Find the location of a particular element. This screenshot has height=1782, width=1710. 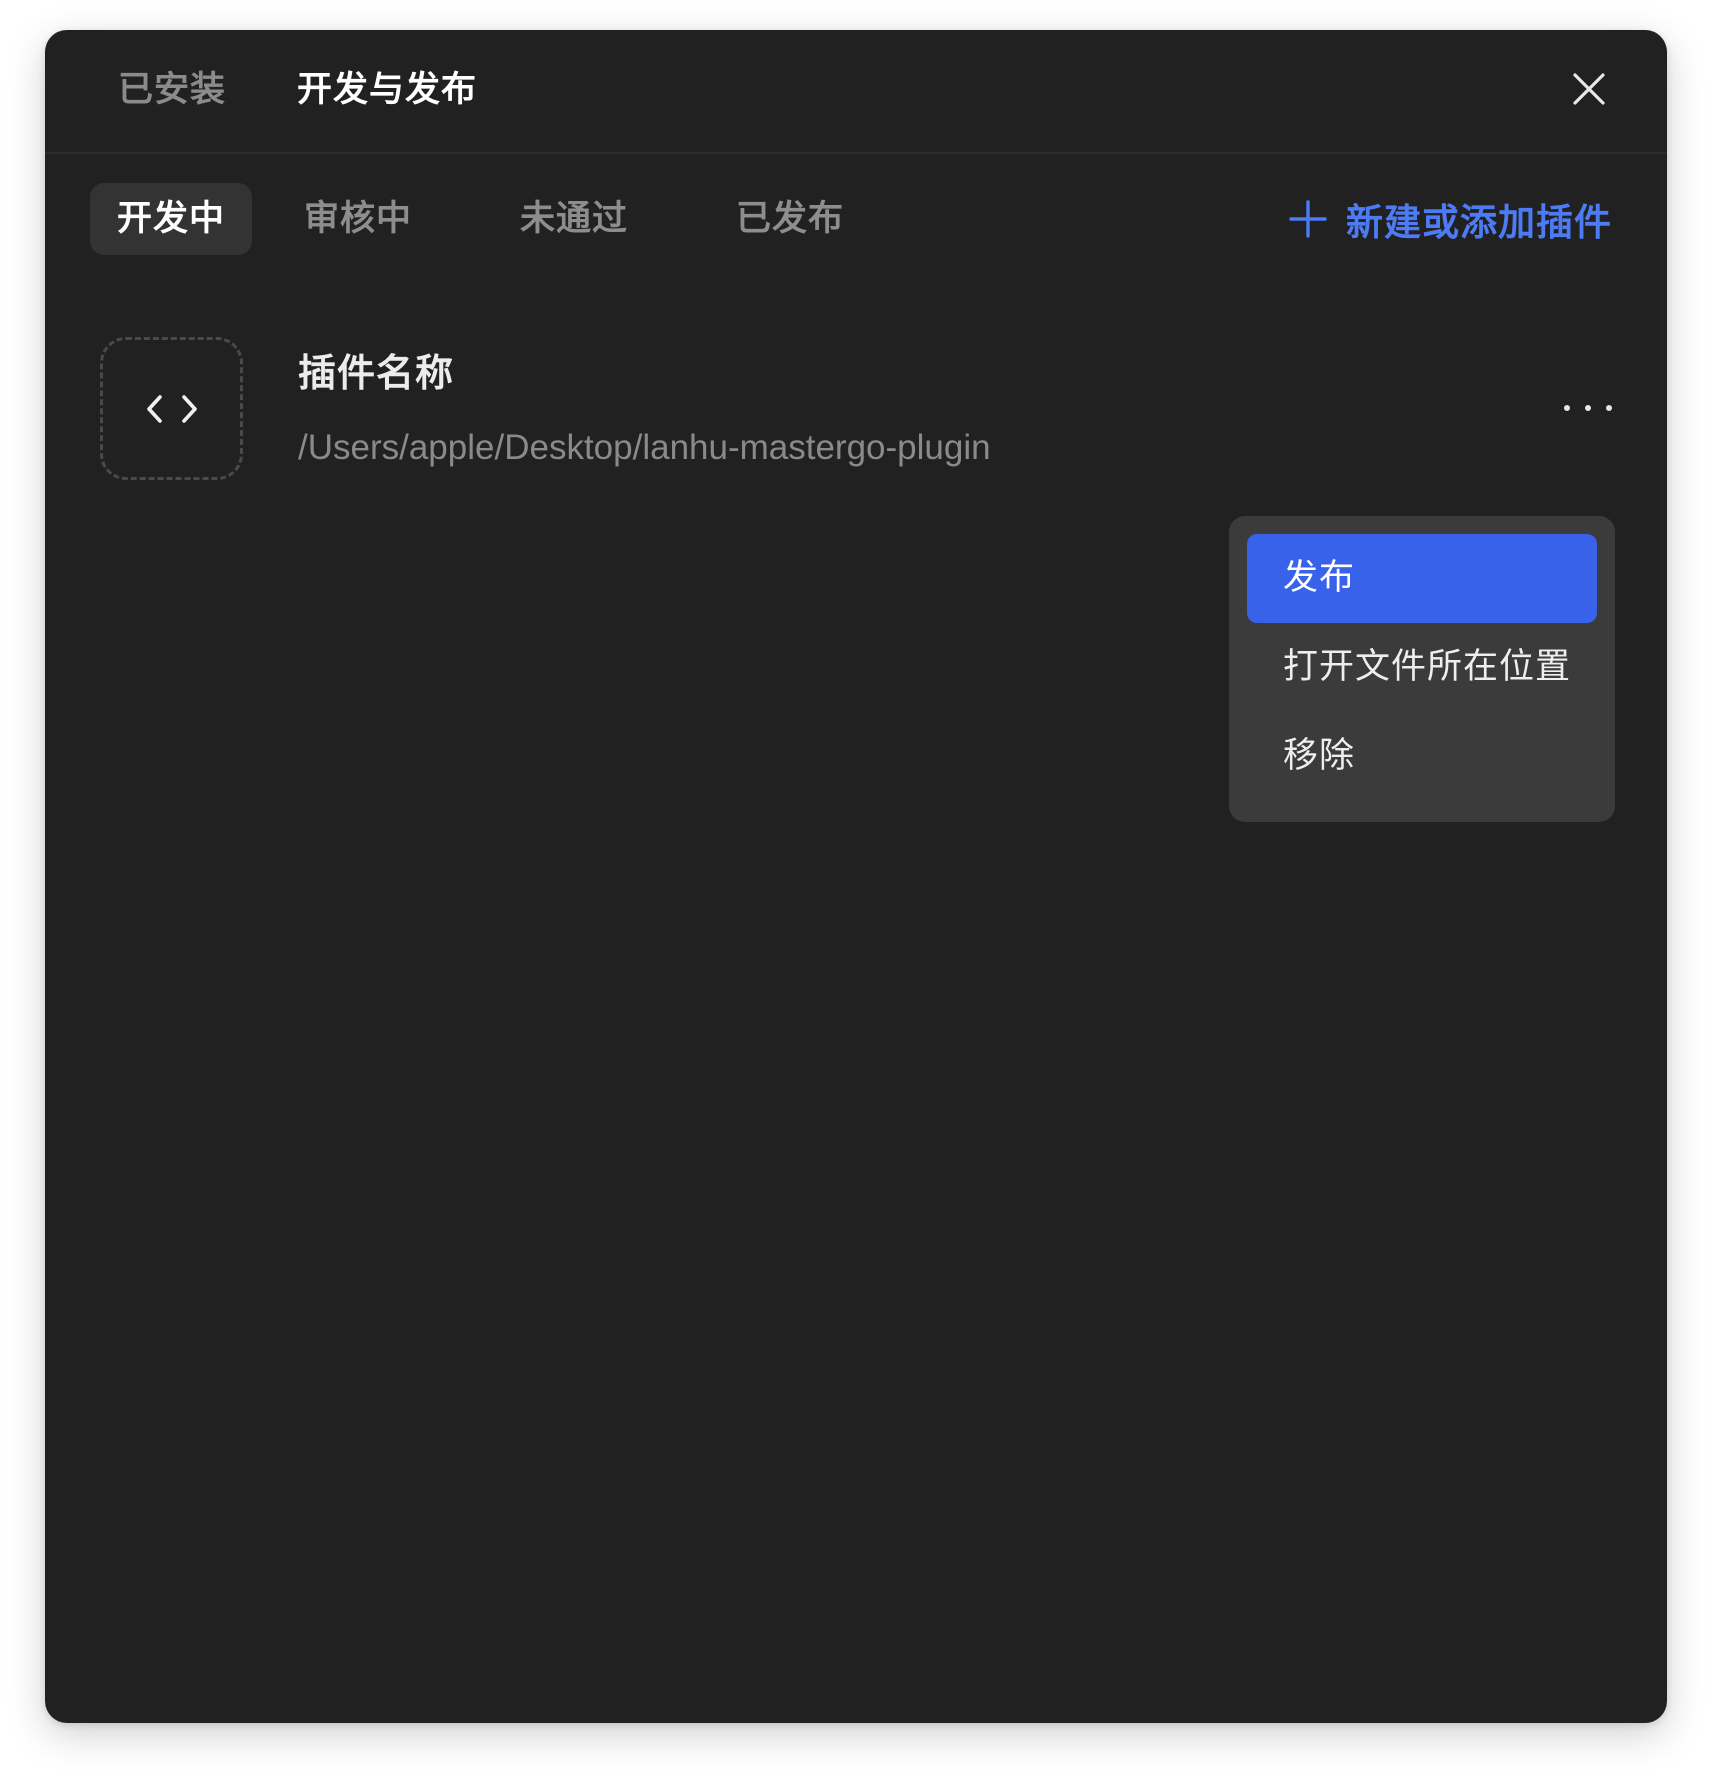

add-plugin-button: 新建或添加插件 is located at coordinates (1450, 219).